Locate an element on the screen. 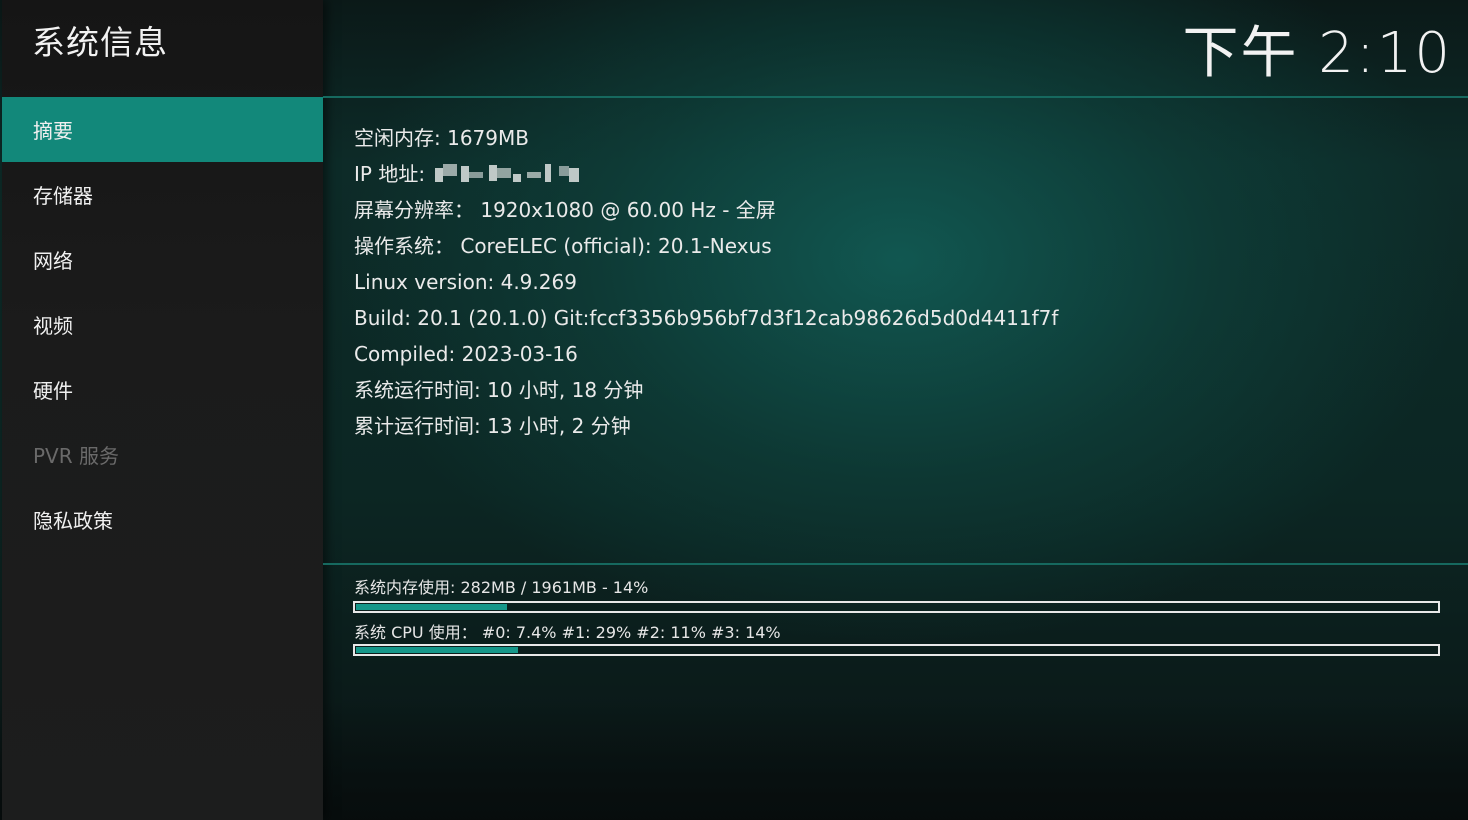 The height and width of the screenshot is (820, 1468). memory-usage-bar is located at coordinates (896, 607).